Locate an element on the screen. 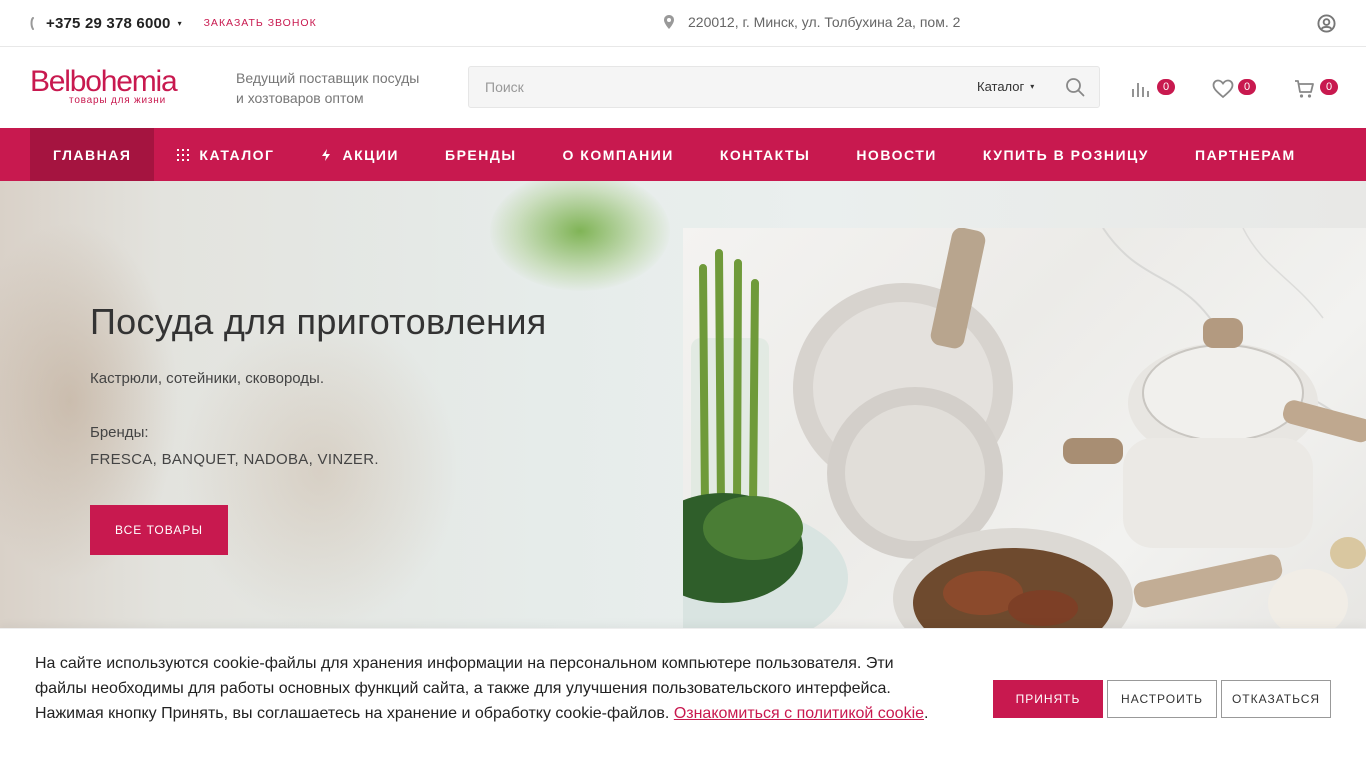 This screenshot has width=1366, height=768. nav-item-about: О компании is located at coordinates (618, 154).